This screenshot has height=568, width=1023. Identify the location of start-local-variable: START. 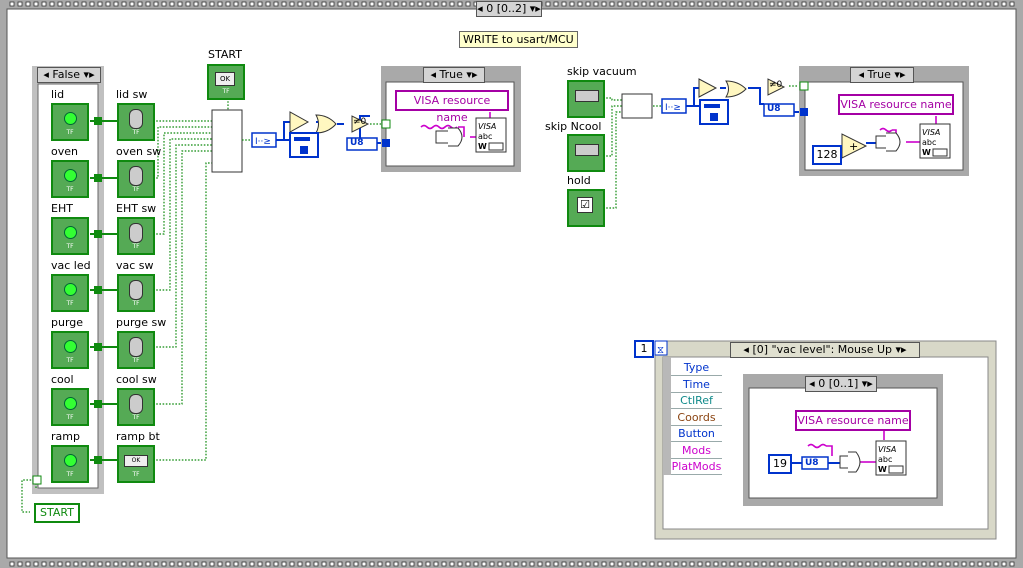
(57, 513).